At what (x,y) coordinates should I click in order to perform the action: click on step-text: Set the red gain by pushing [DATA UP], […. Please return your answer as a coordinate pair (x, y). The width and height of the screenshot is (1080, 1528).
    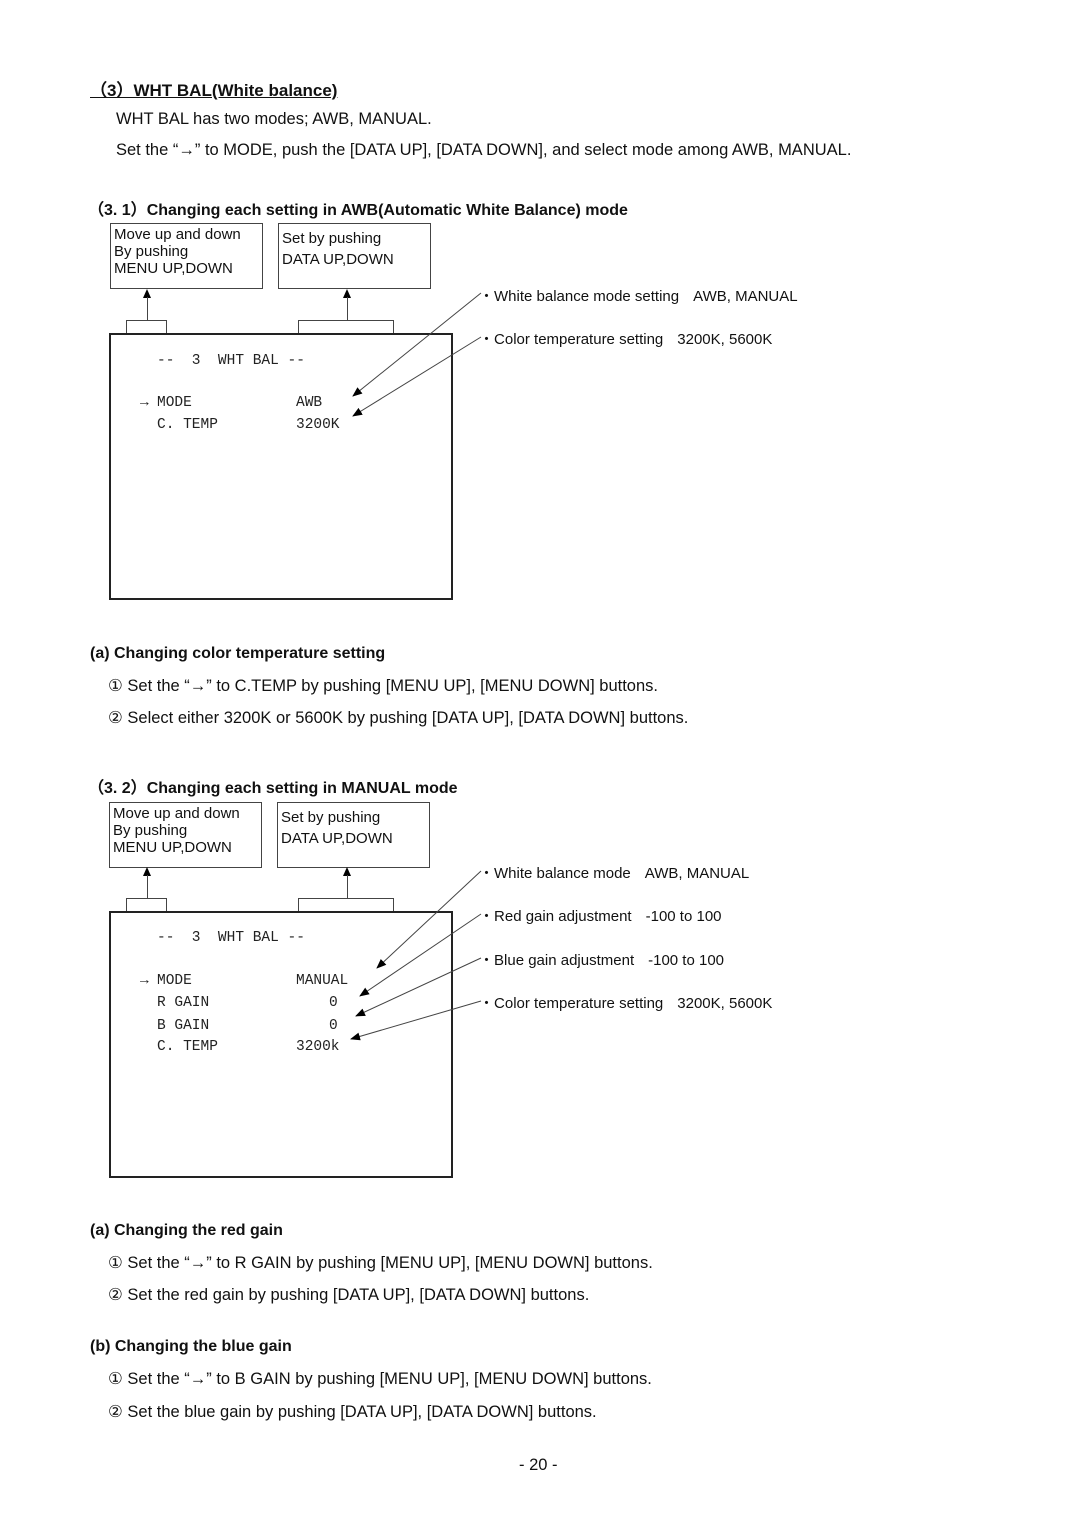
    Looking at the image, I should click on (358, 1295).